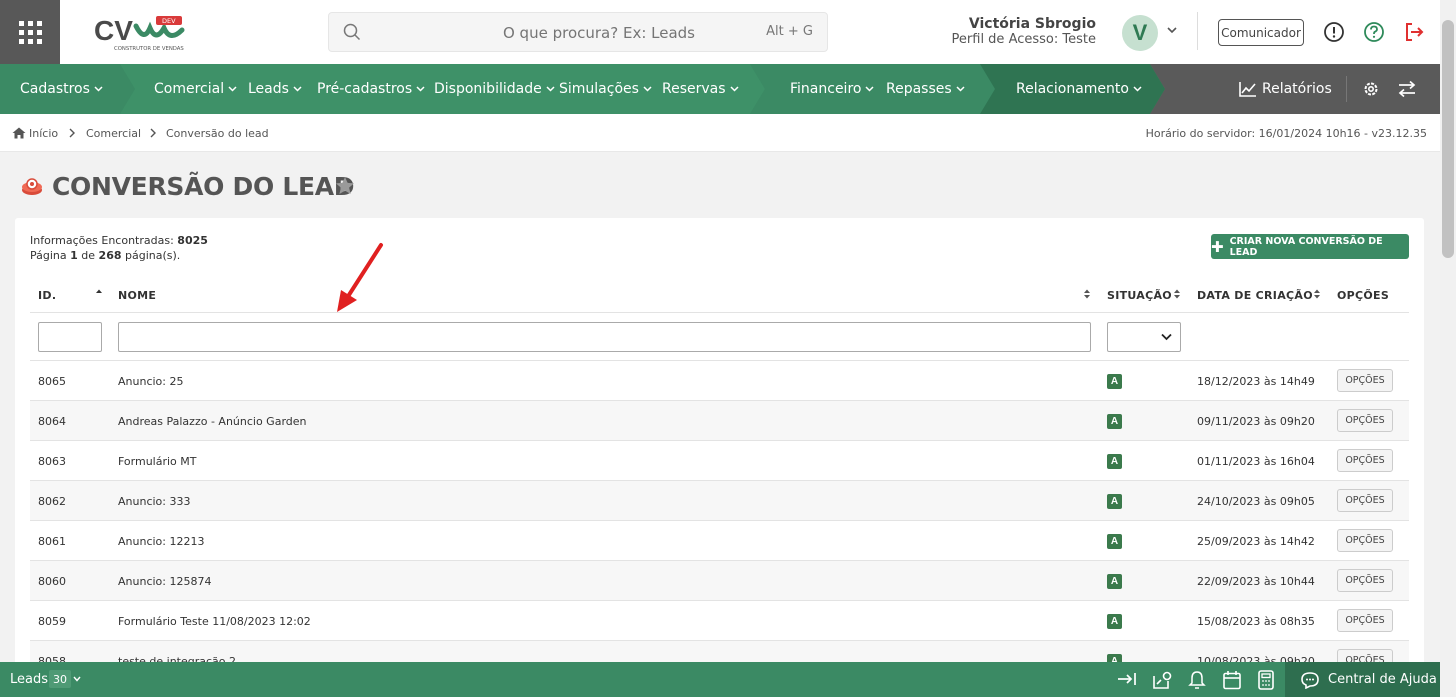 The height and width of the screenshot is (697, 1456). Describe the element at coordinates (1144, 337) in the screenshot. I see `filter-situacao-select` at that location.